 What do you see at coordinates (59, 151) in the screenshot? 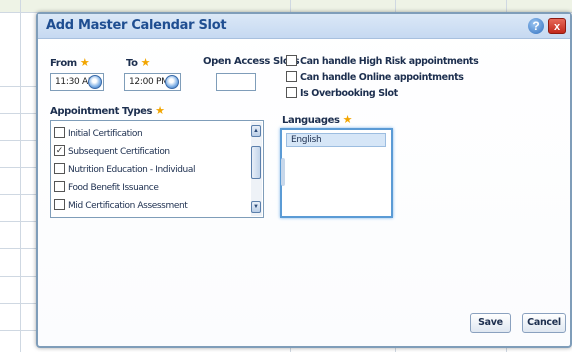
I see `appointment-type-checkbox-checked: ✓` at bounding box center [59, 151].